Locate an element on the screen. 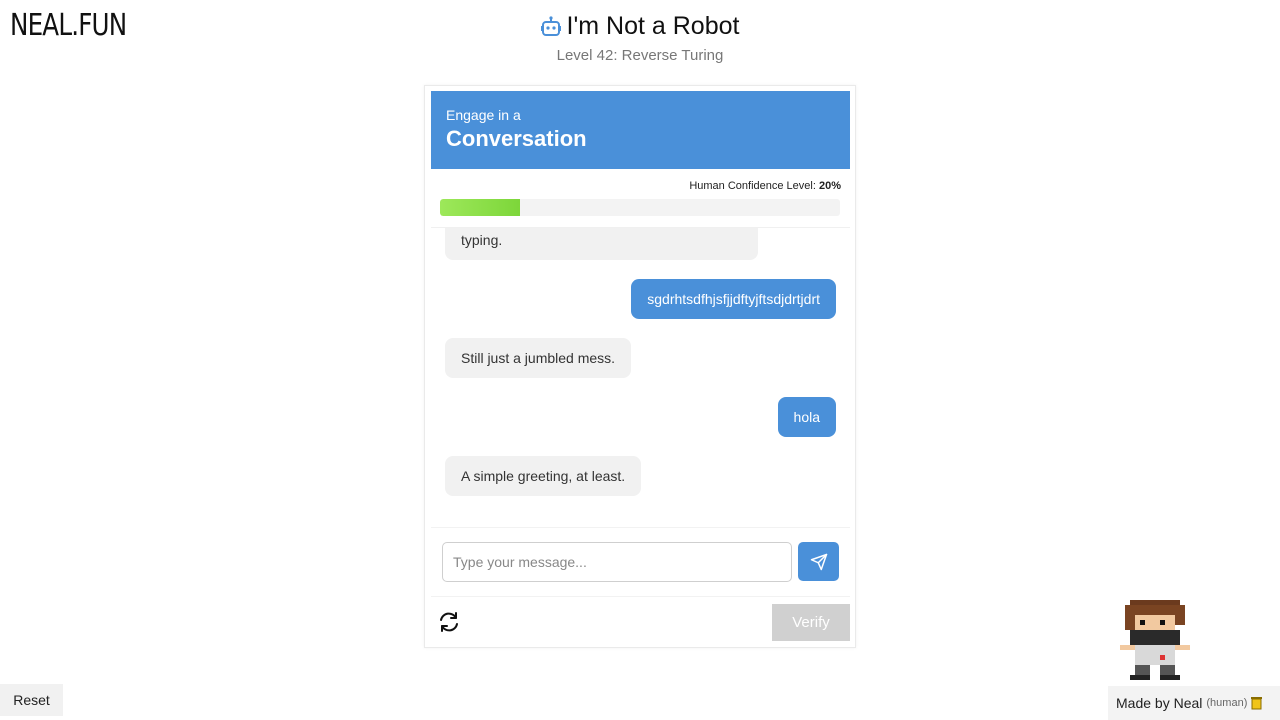  chat-message-bot: Still just a jumbled mess. is located at coordinates (538, 358).